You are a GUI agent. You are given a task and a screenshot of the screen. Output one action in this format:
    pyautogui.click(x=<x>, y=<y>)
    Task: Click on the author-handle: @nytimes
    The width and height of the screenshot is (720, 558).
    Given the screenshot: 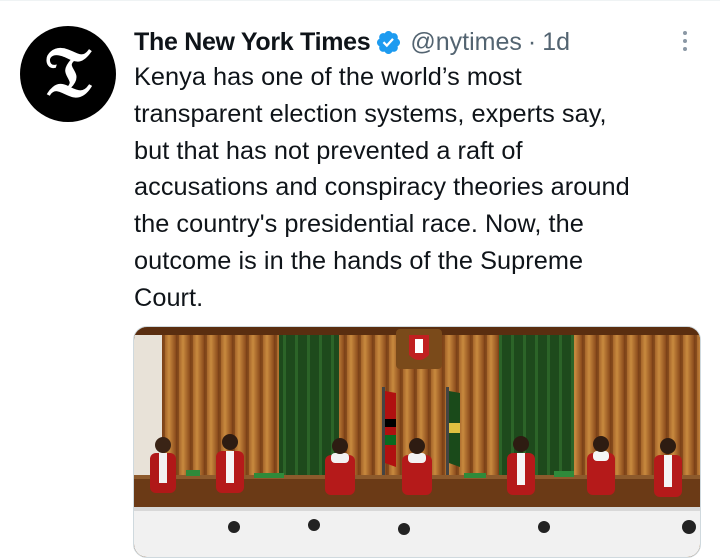 What is the action you would take?
    pyautogui.click(x=466, y=42)
    